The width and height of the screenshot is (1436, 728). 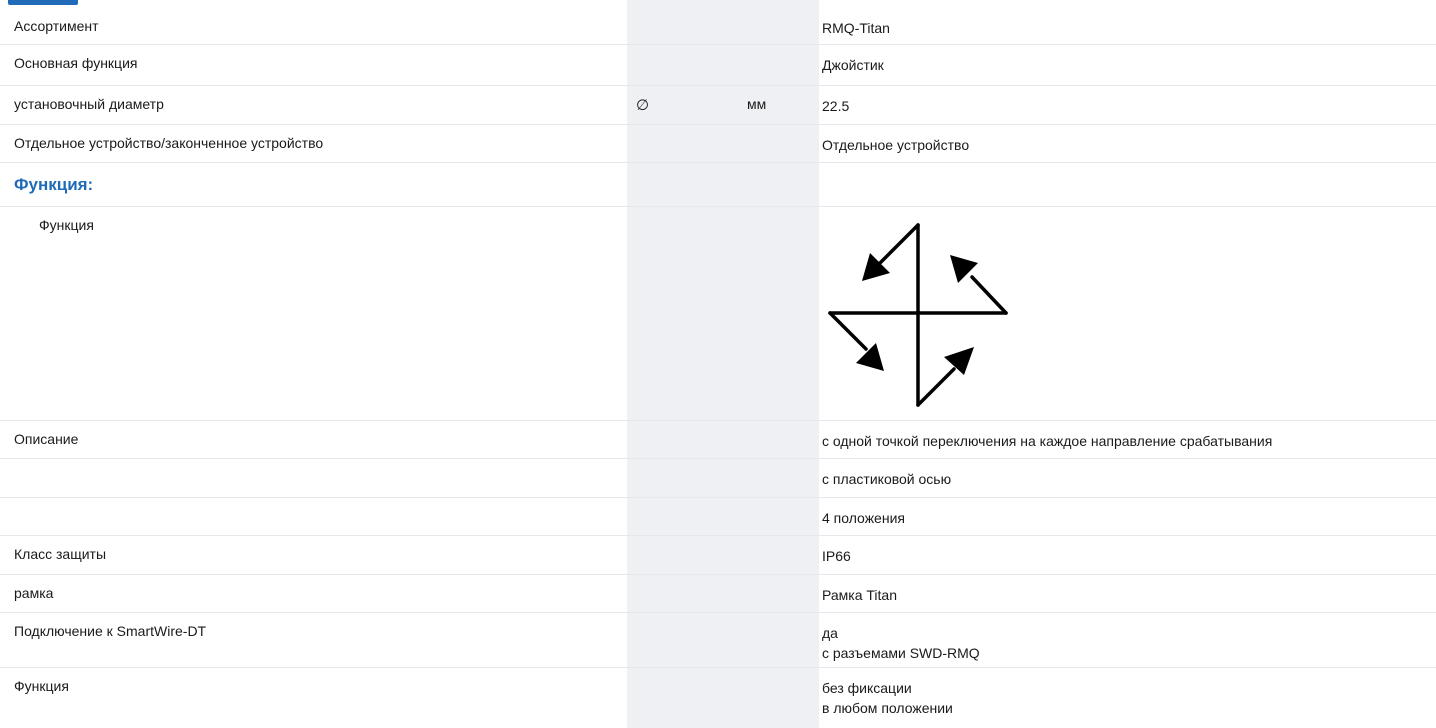 I want to click on row-value: IP66, so click(x=836, y=556).